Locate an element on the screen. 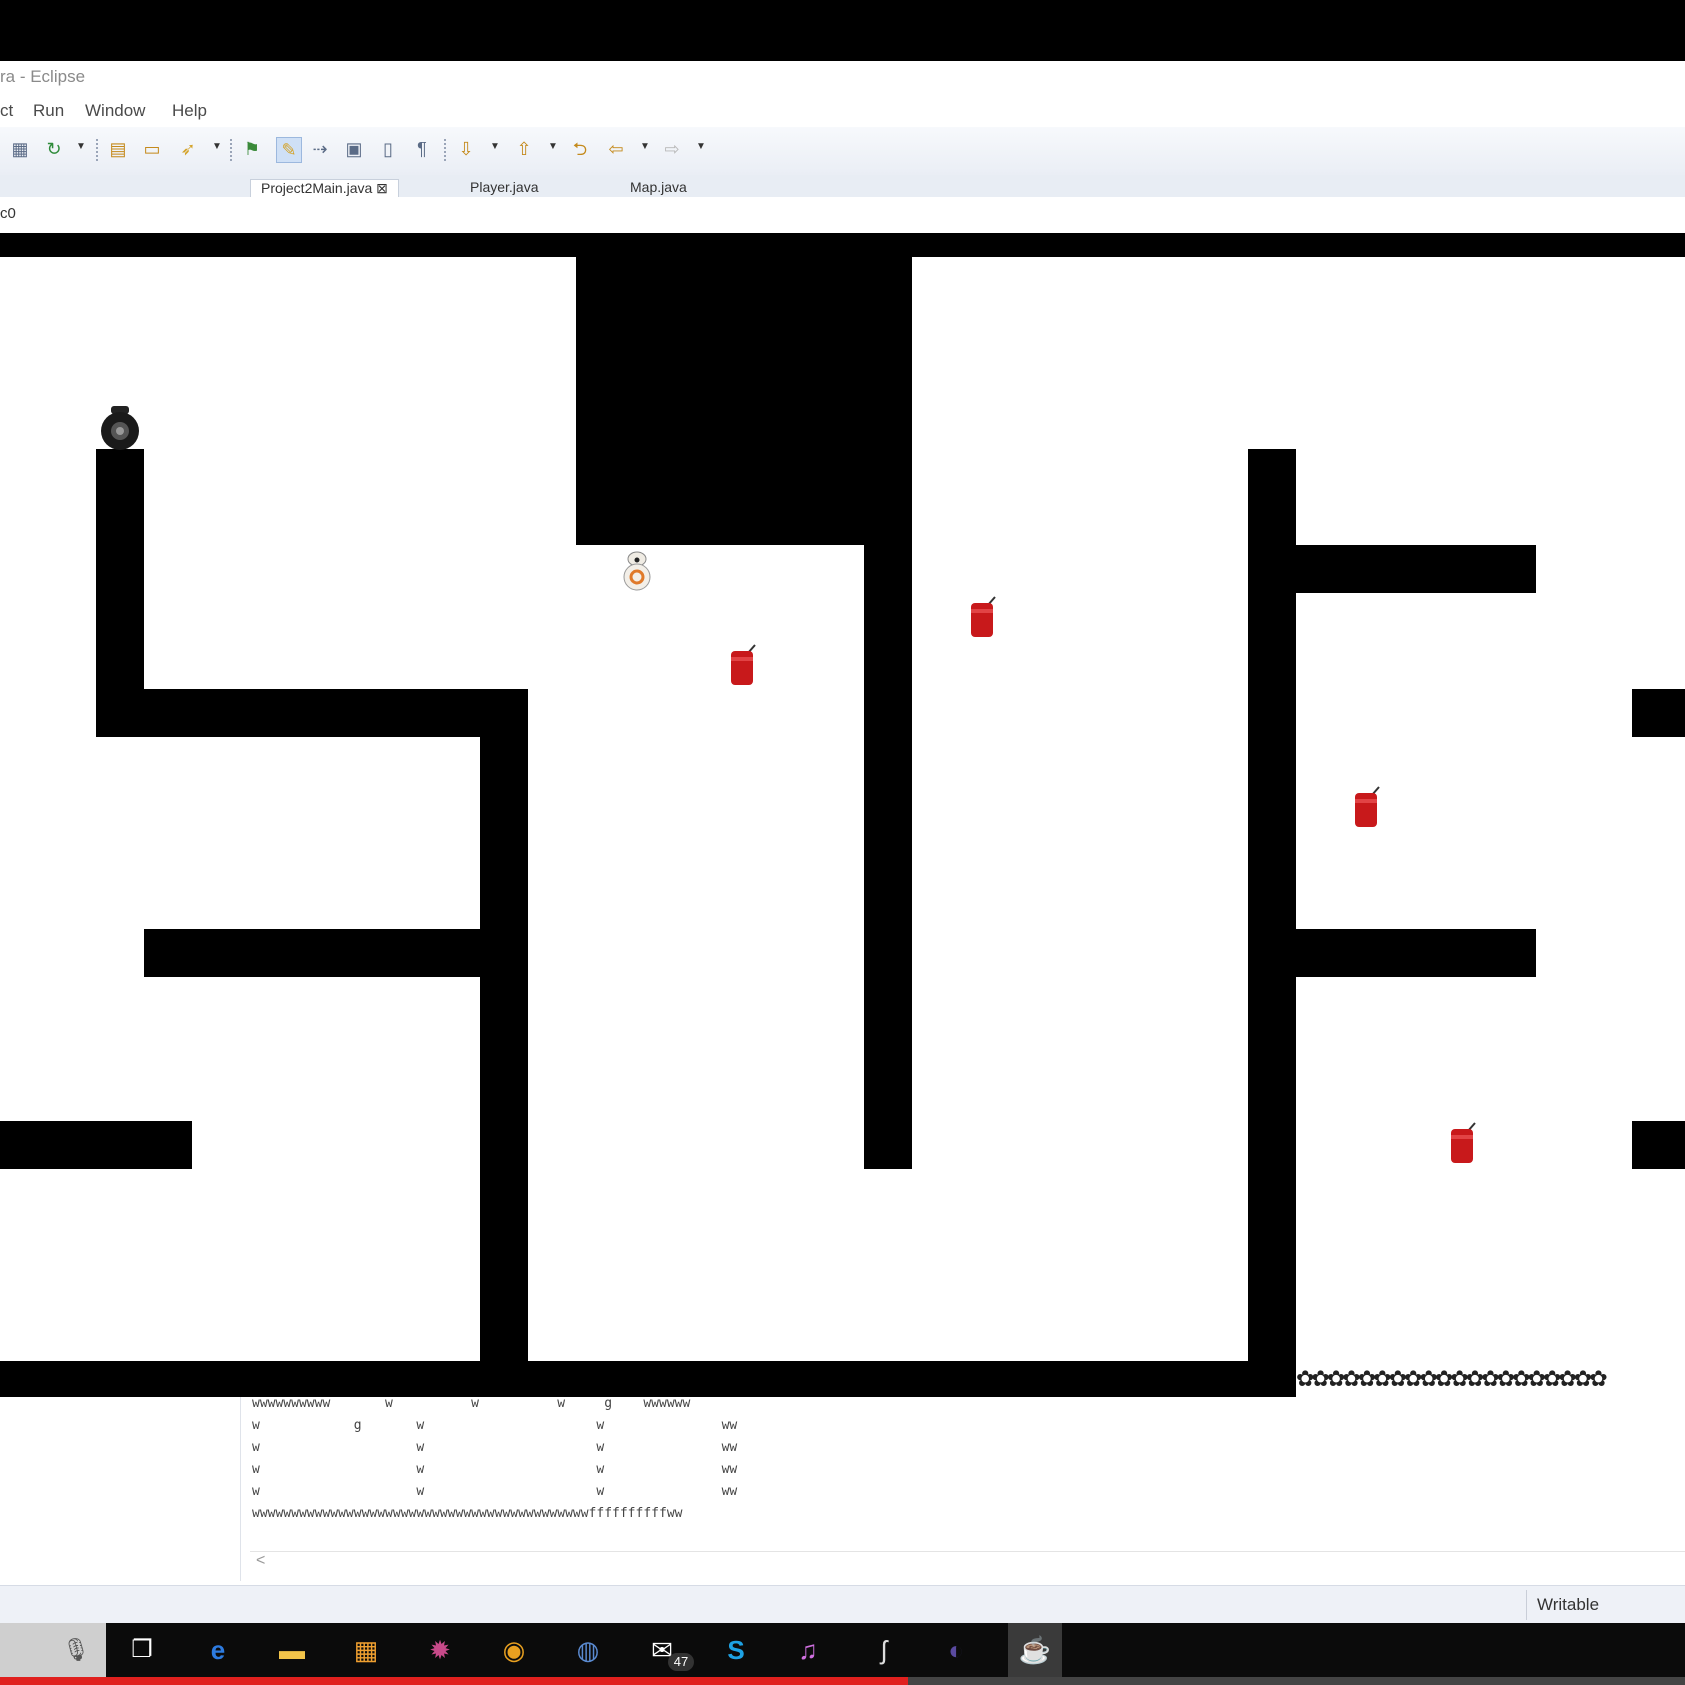  scroll-left-icon: < is located at coordinates (260, 1561).